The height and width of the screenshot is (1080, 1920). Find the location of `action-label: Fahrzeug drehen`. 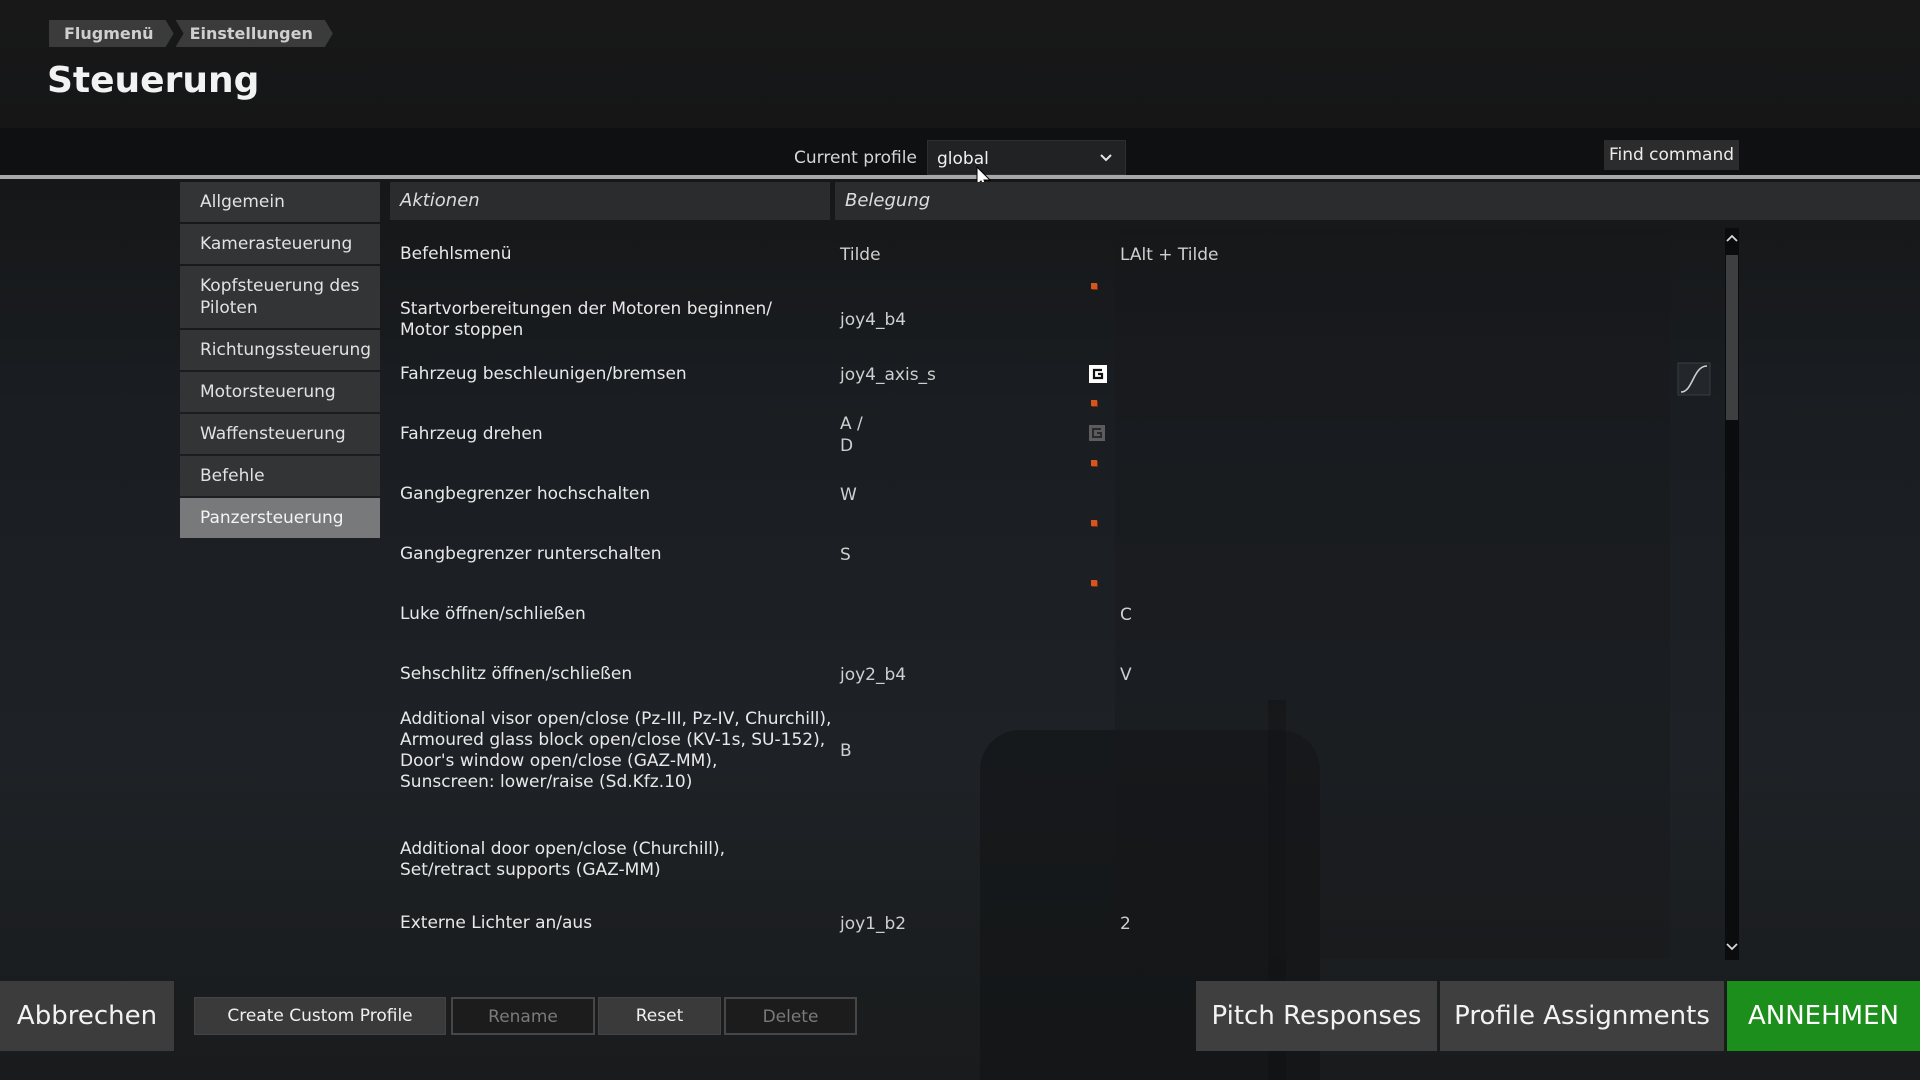

action-label: Fahrzeug drehen is located at coordinates (471, 434).